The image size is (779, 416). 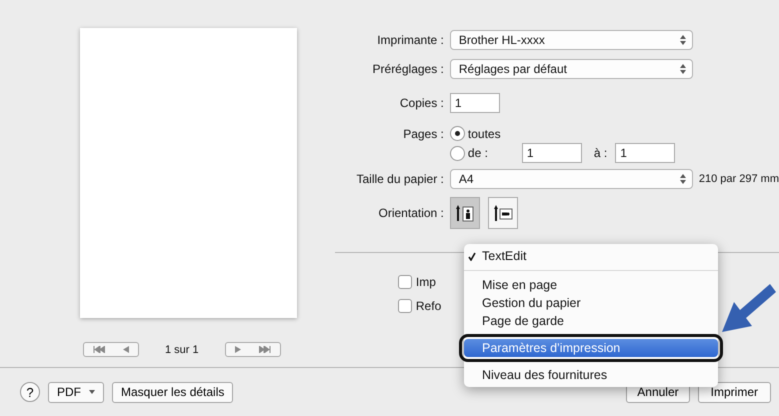 What do you see at coordinates (182, 350) in the screenshot?
I see `page-counter: 1 sur 1` at bounding box center [182, 350].